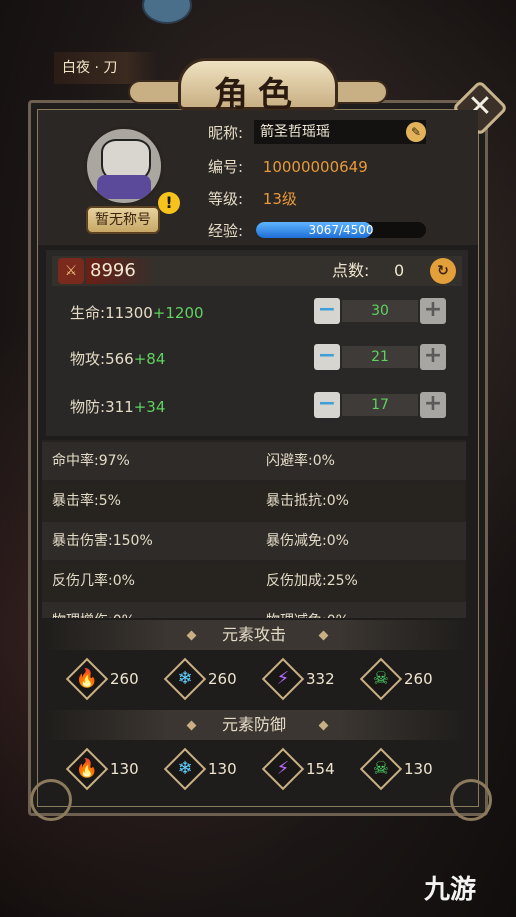  Describe the element at coordinates (124, 166) in the screenshot. I see `avatar` at that location.